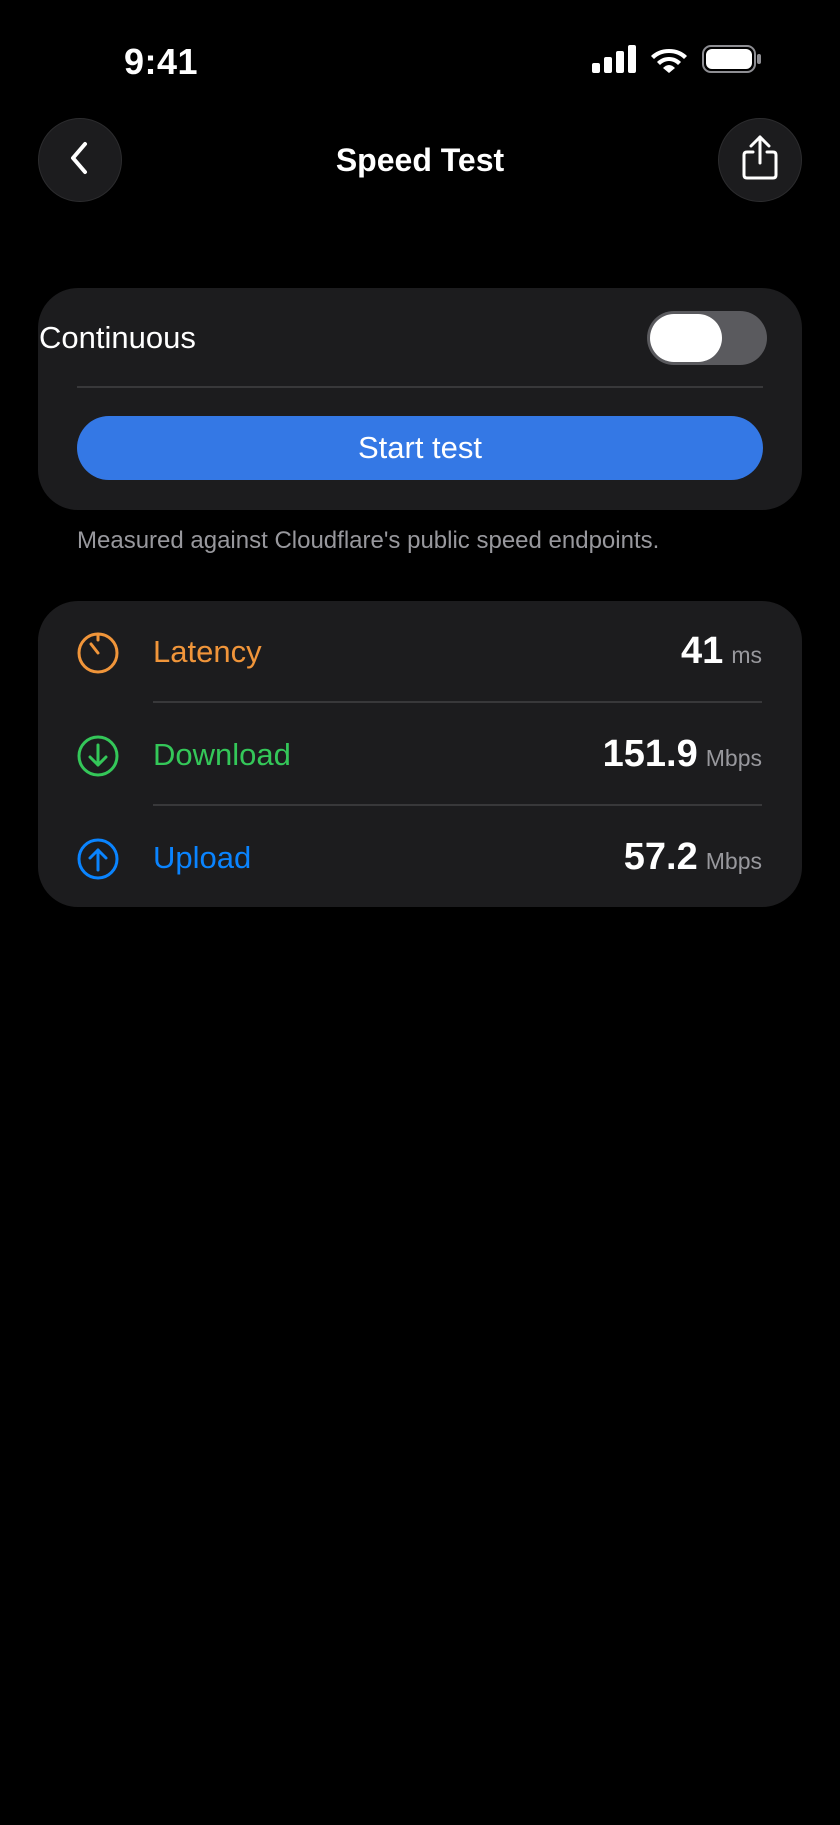 This screenshot has height=1825, width=840. What do you see at coordinates (98, 653) in the screenshot?
I see `timer-icon` at bounding box center [98, 653].